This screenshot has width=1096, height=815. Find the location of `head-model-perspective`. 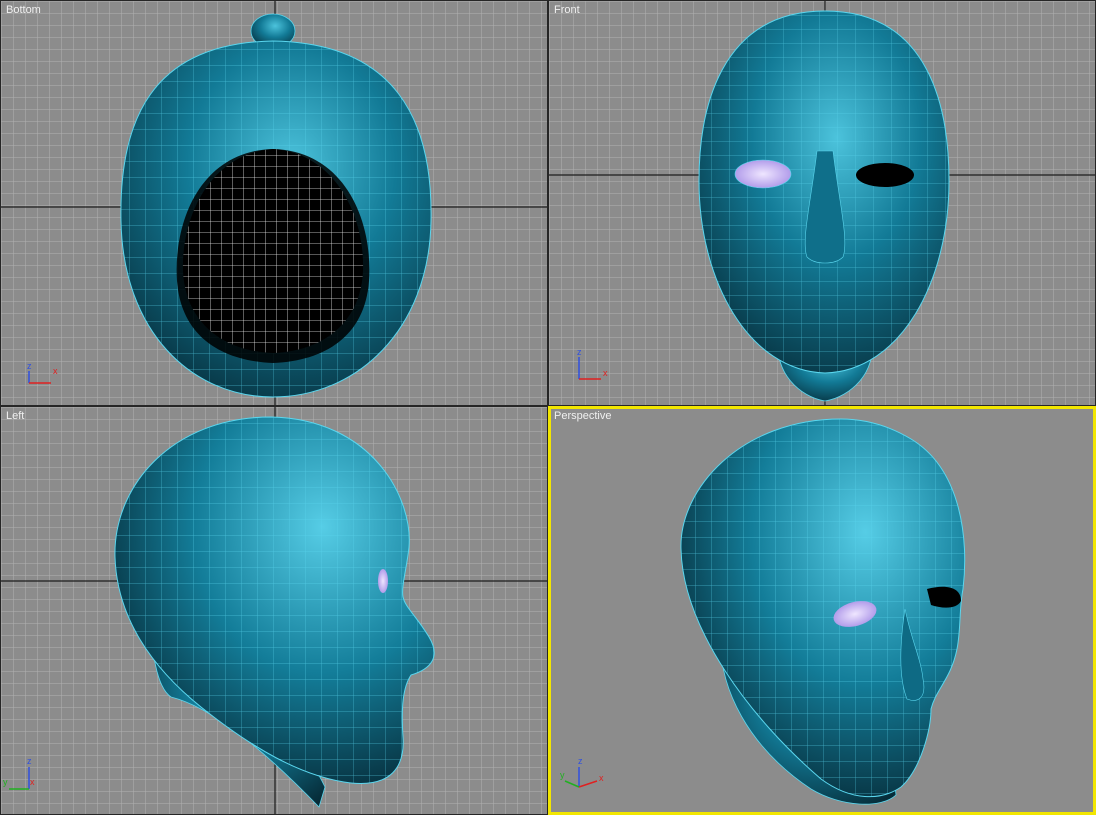

head-model-perspective is located at coordinates (823, 611).